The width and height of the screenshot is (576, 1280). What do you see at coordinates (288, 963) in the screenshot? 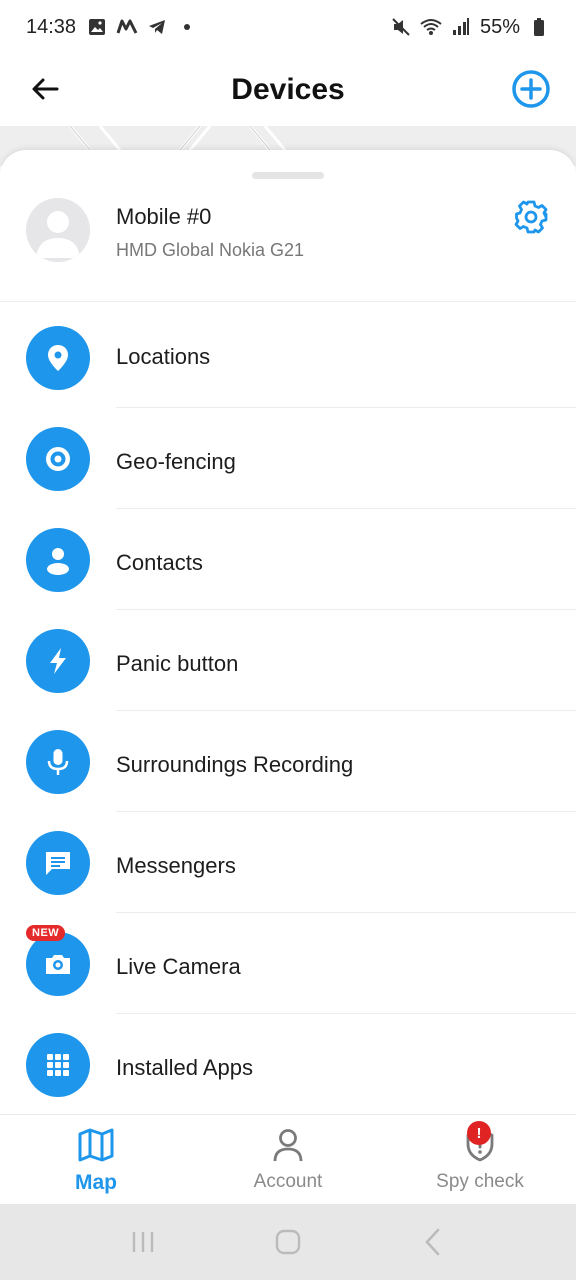
I see `menu-item-live-camera: NEW Live Camera` at bounding box center [288, 963].